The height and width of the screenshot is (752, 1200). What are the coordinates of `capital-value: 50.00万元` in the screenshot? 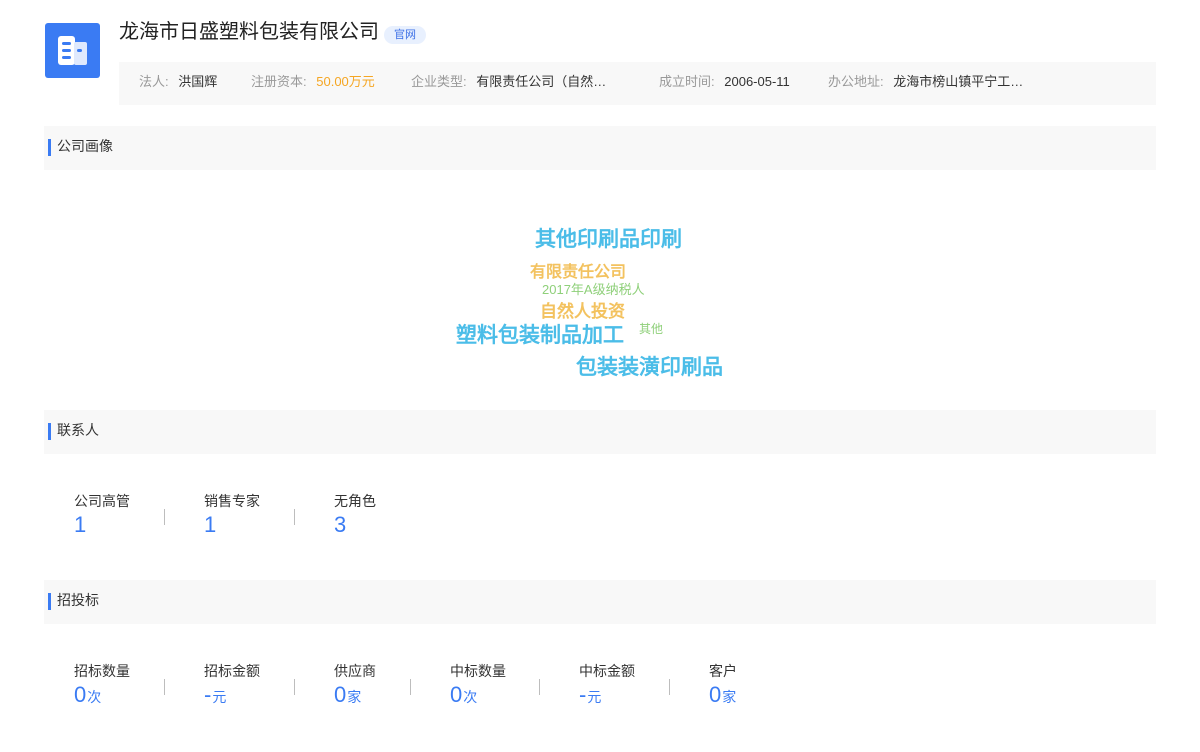 It's located at (345, 81).